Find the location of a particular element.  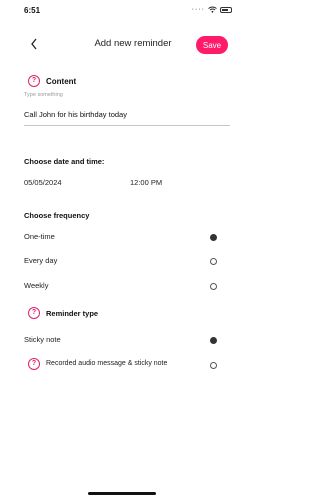

reminder-type-radio-sticky-note is located at coordinates (213, 340).